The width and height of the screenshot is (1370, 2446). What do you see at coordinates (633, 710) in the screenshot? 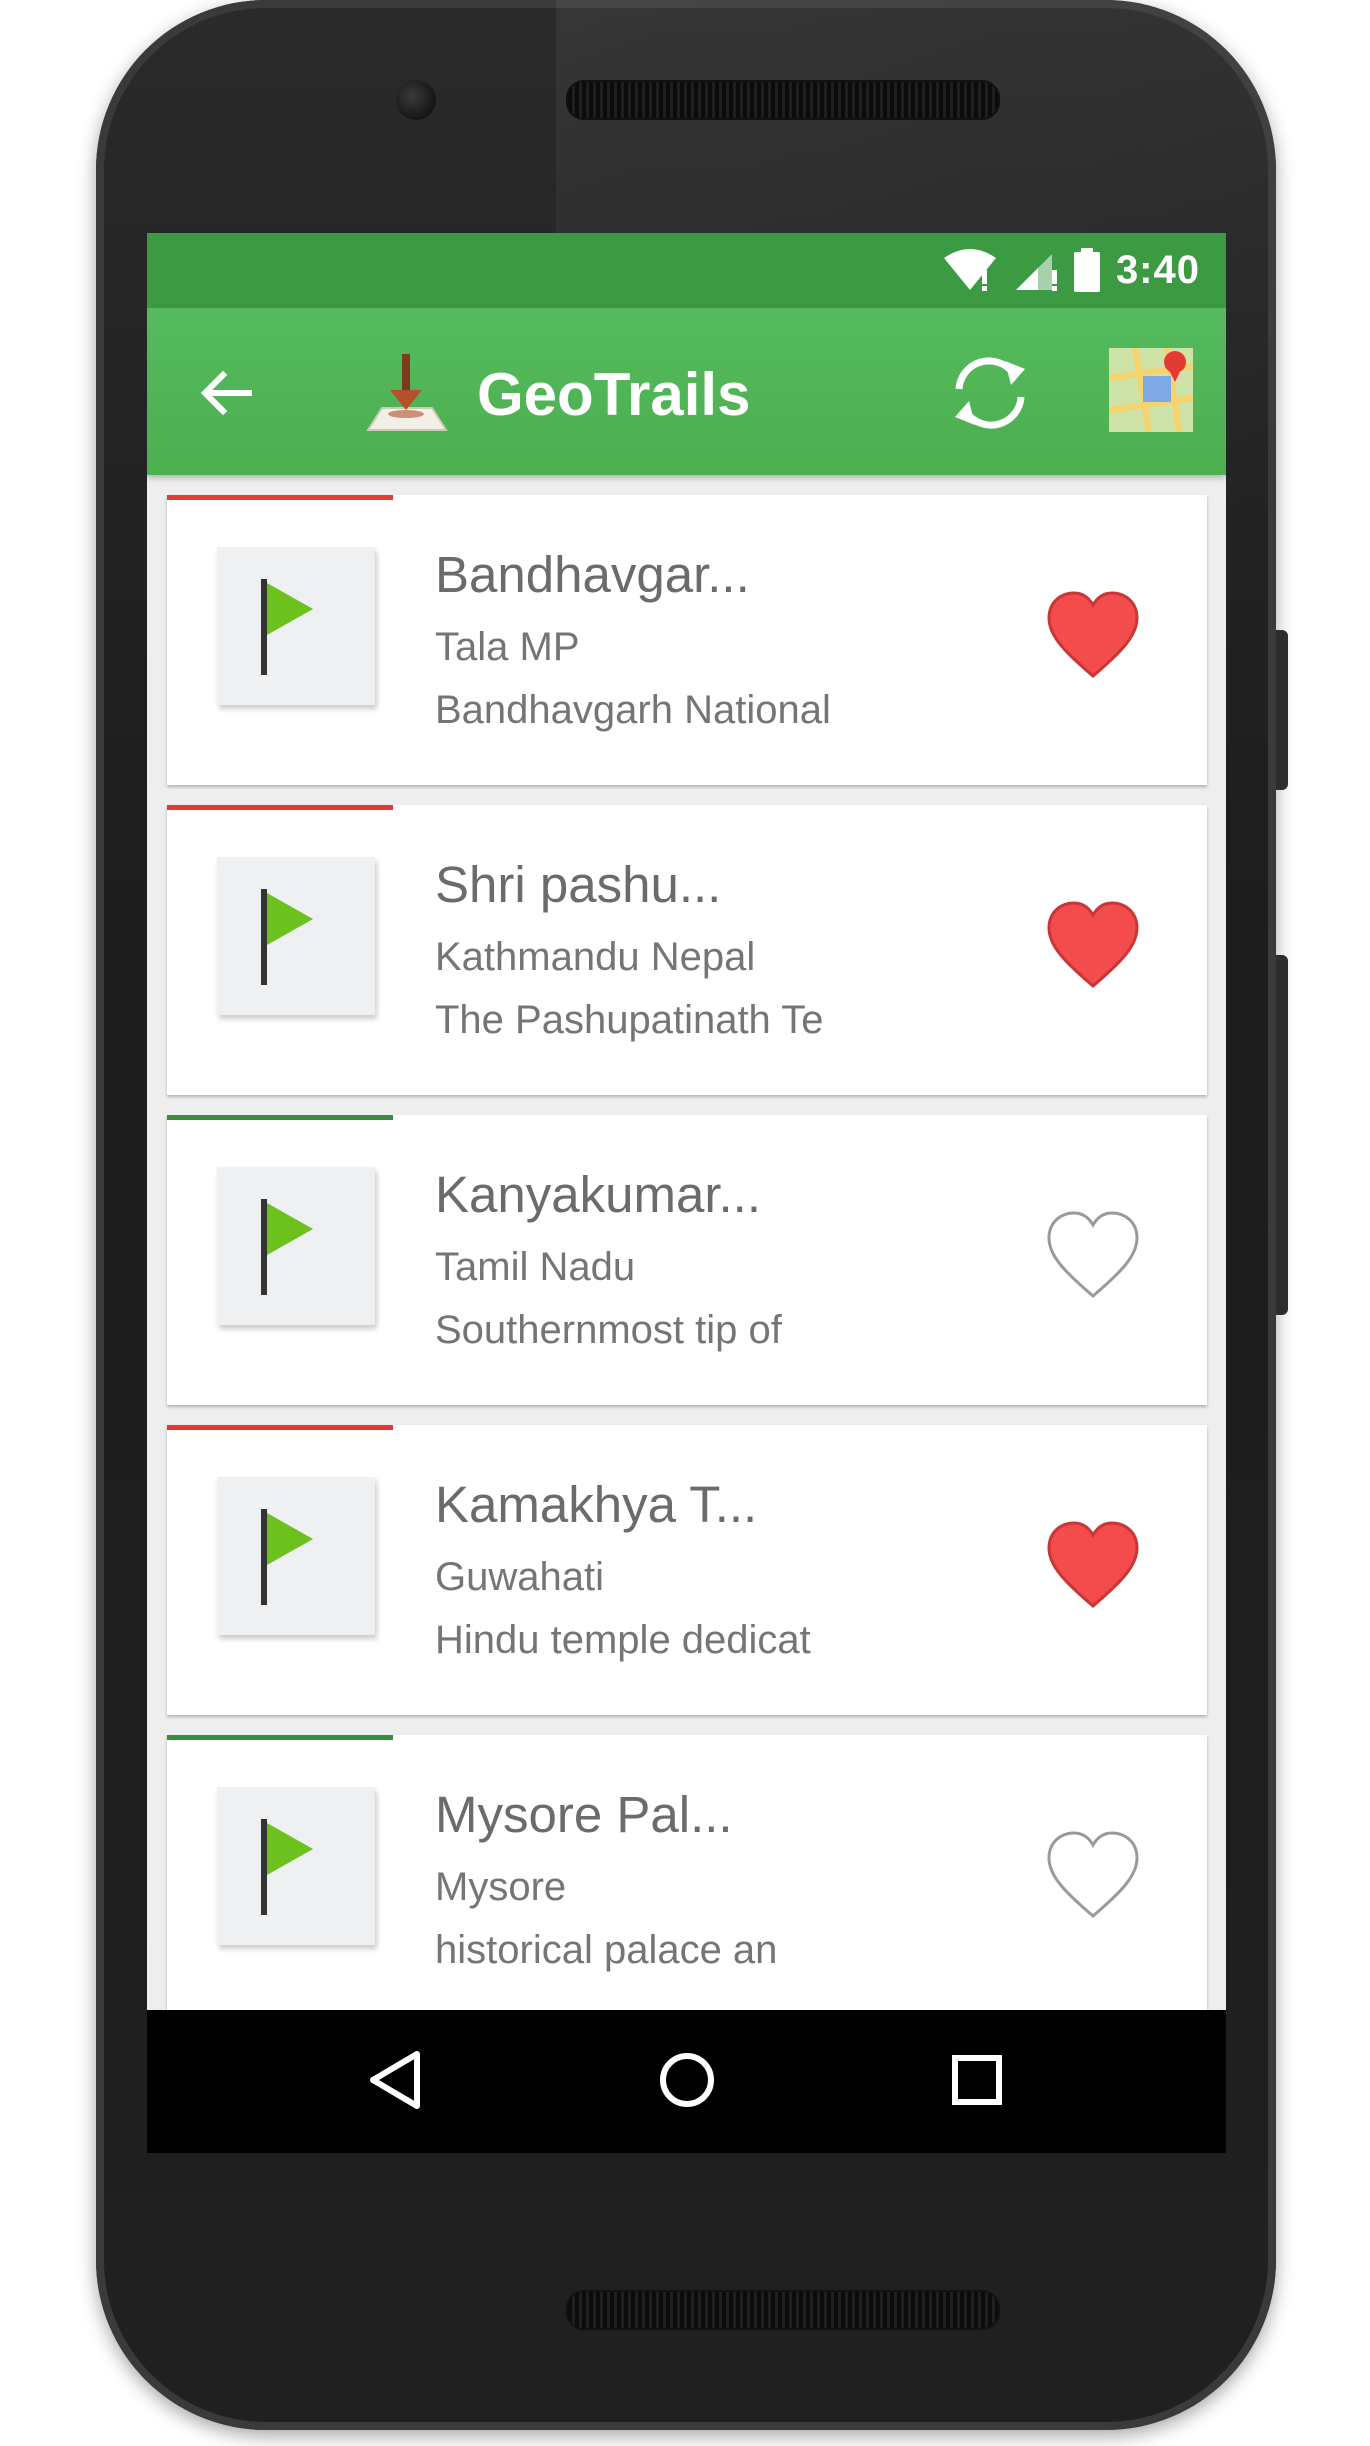
I see `trail-description: Bandhavgarh National` at bounding box center [633, 710].